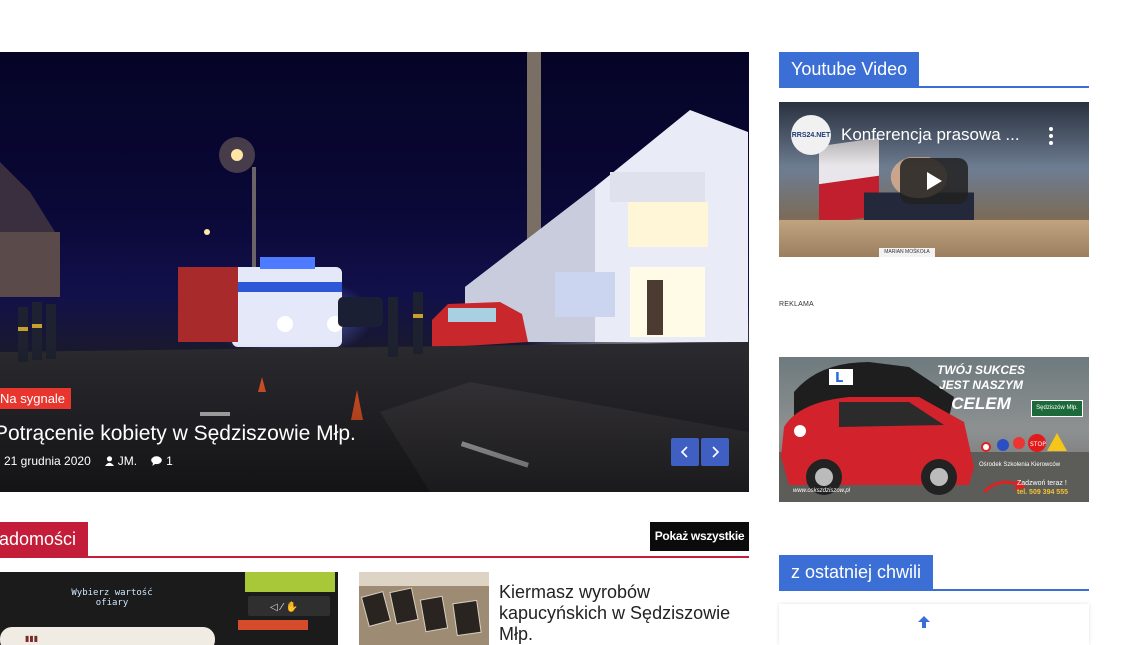 The image size is (1128, 645). What do you see at coordinates (924, 622) in the screenshot?
I see `arrow-up-icon` at bounding box center [924, 622].